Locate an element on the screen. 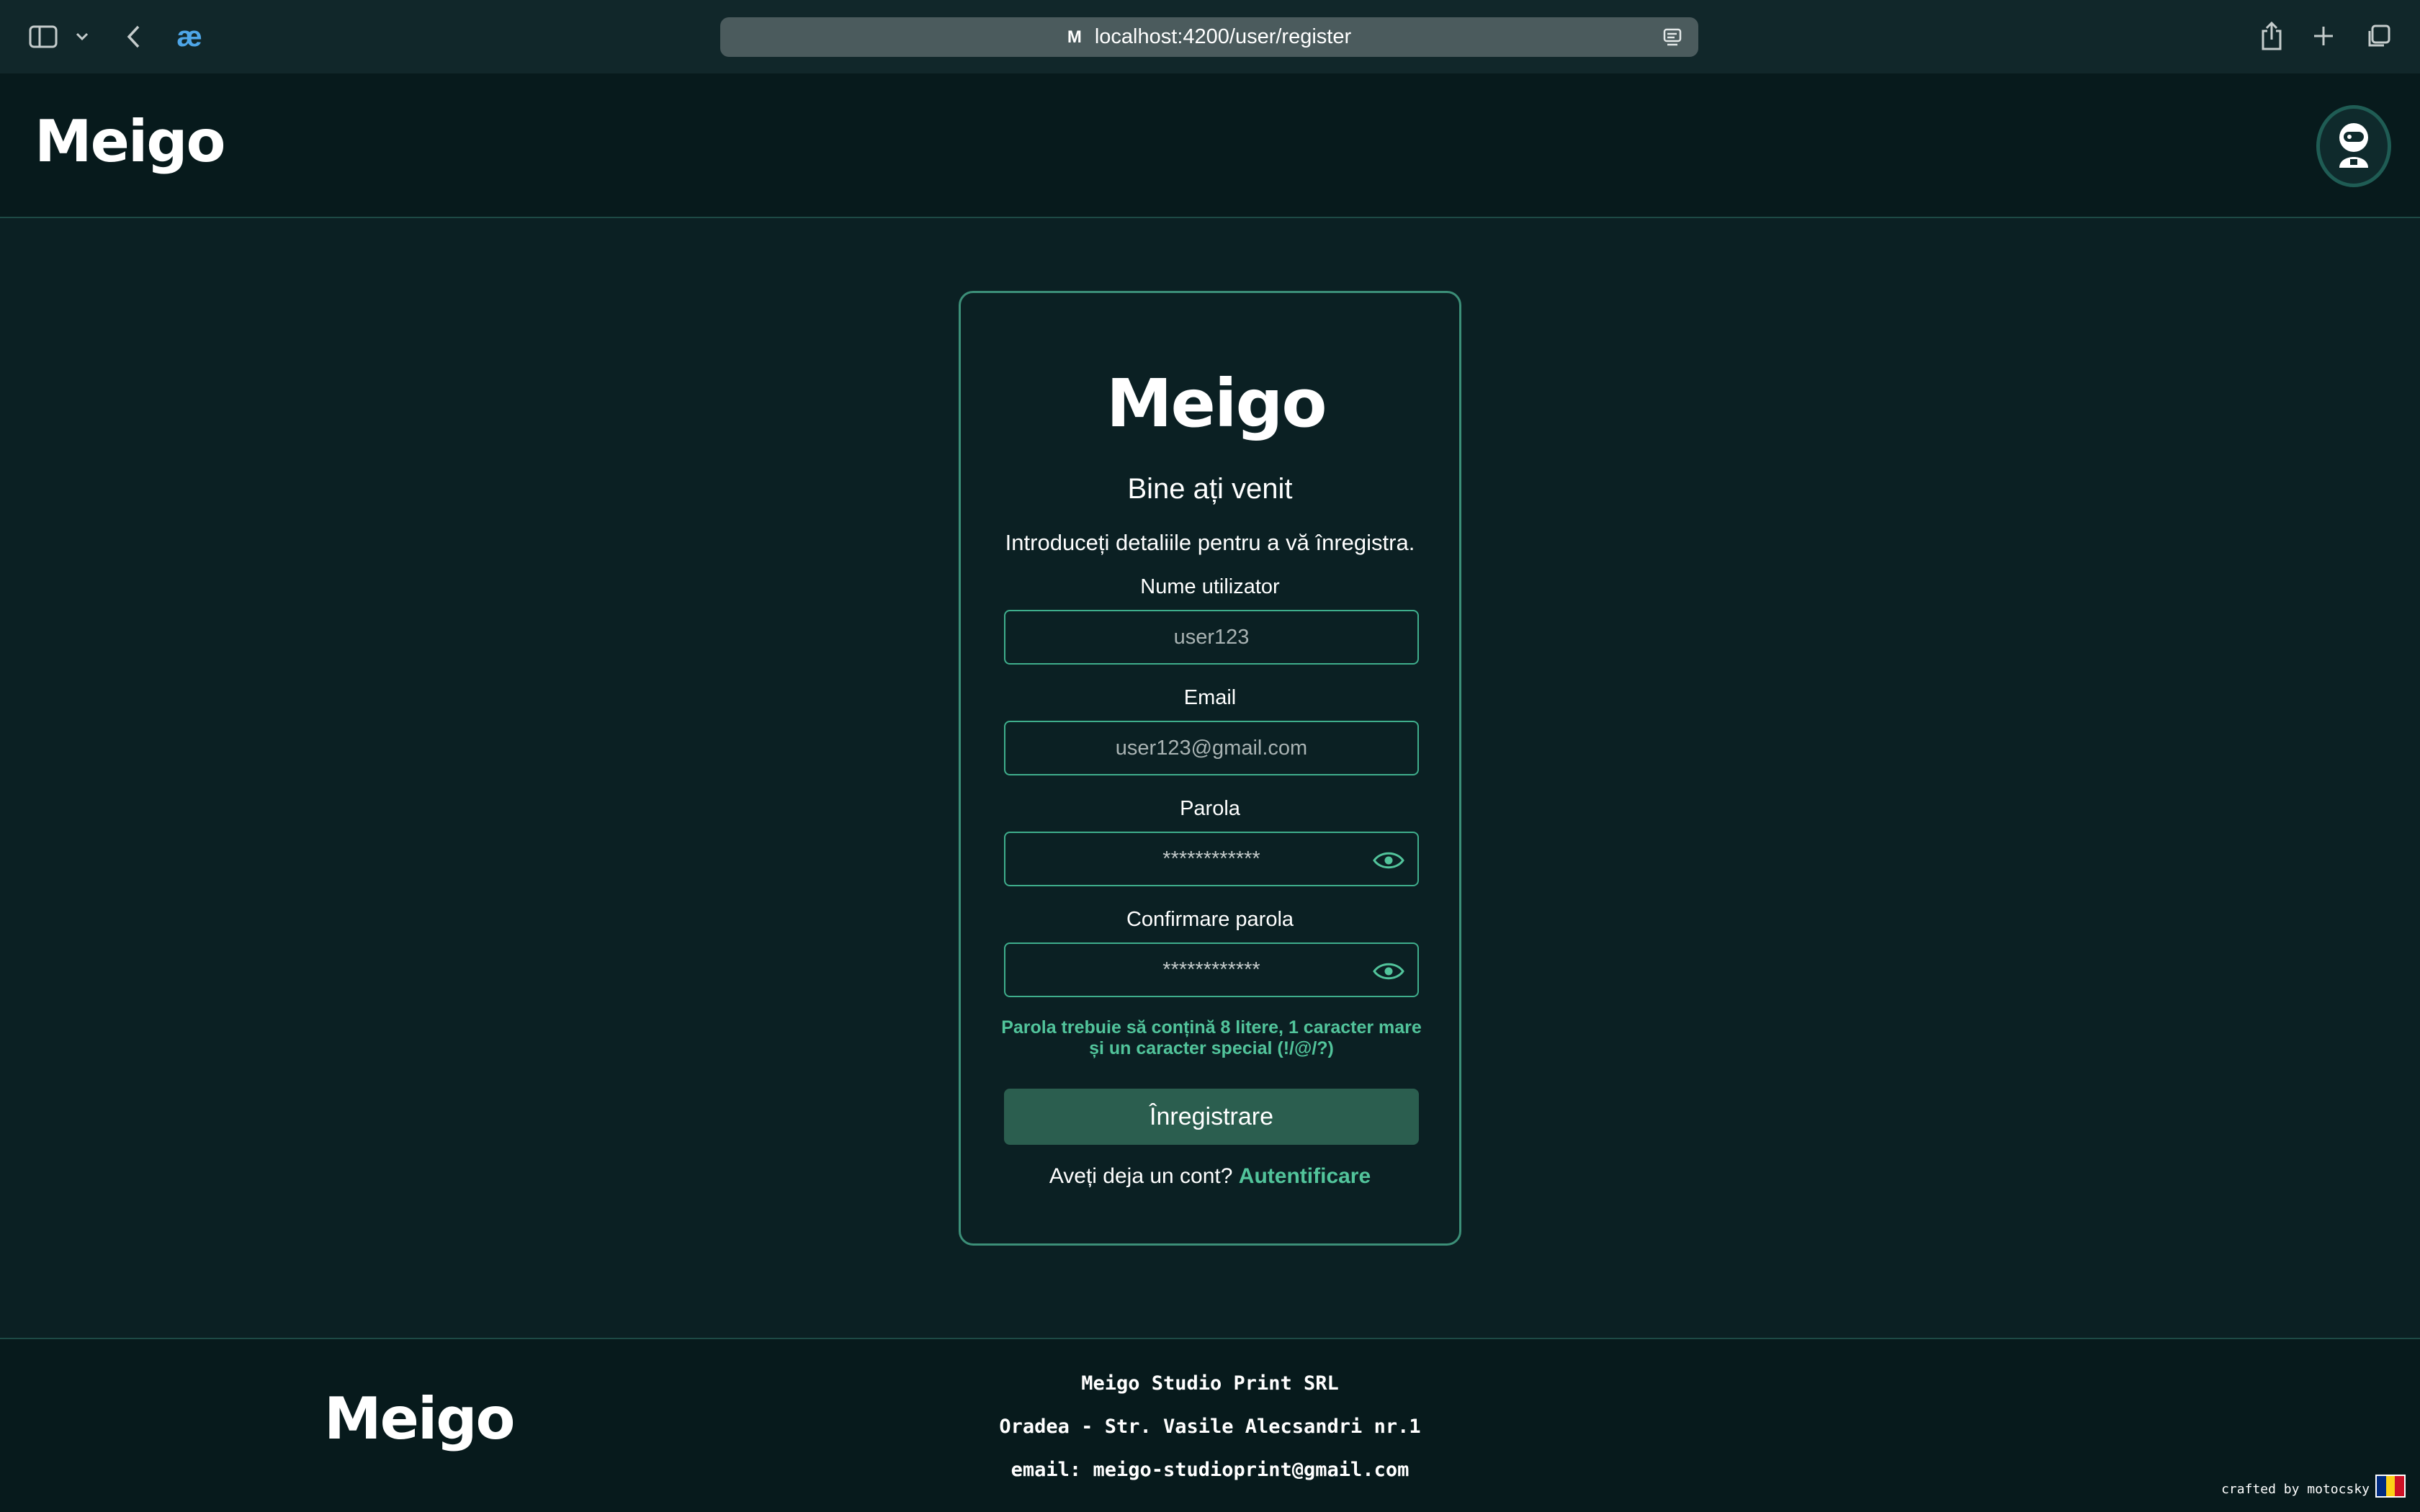 The width and height of the screenshot is (2420, 1512). email-label: Email is located at coordinates (1210, 697).